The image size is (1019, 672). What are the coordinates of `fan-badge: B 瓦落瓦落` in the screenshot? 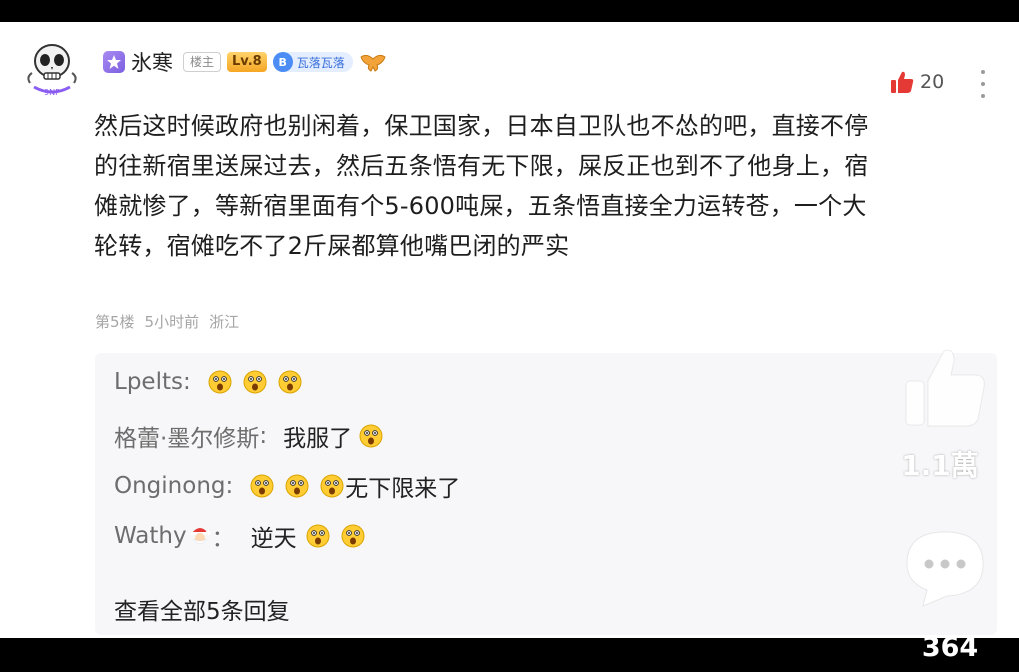 It's located at (312, 62).